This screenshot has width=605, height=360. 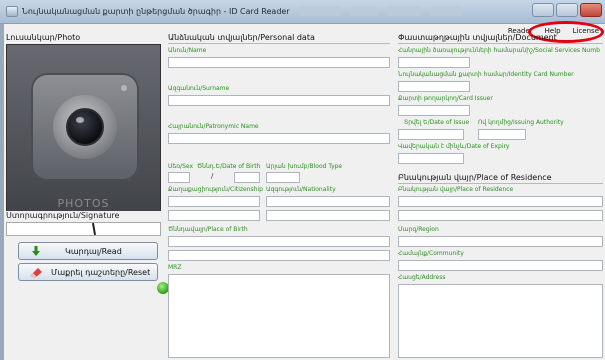 I want to click on camera-icon, so click(x=85, y=127).